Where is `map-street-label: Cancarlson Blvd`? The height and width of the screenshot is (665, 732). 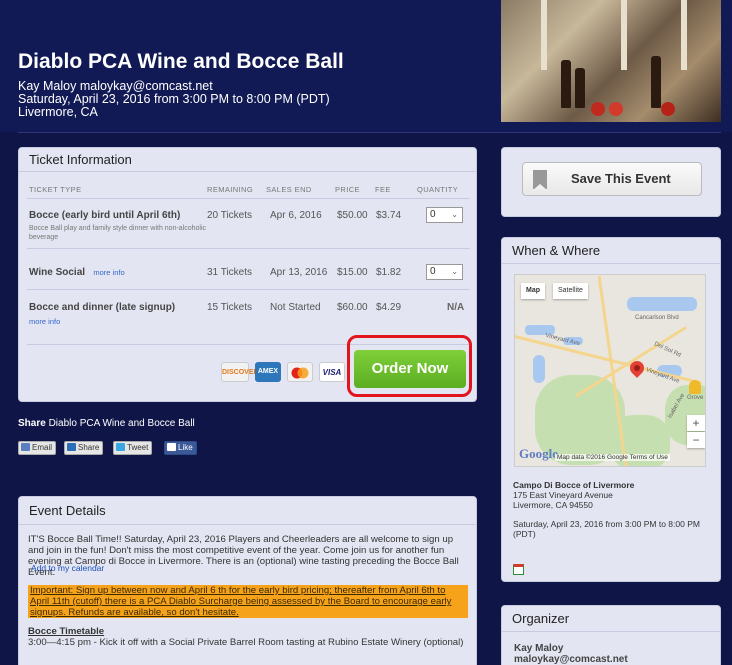 map-street-label: Cancarlson Blvd is located at coordinates (657, 318).